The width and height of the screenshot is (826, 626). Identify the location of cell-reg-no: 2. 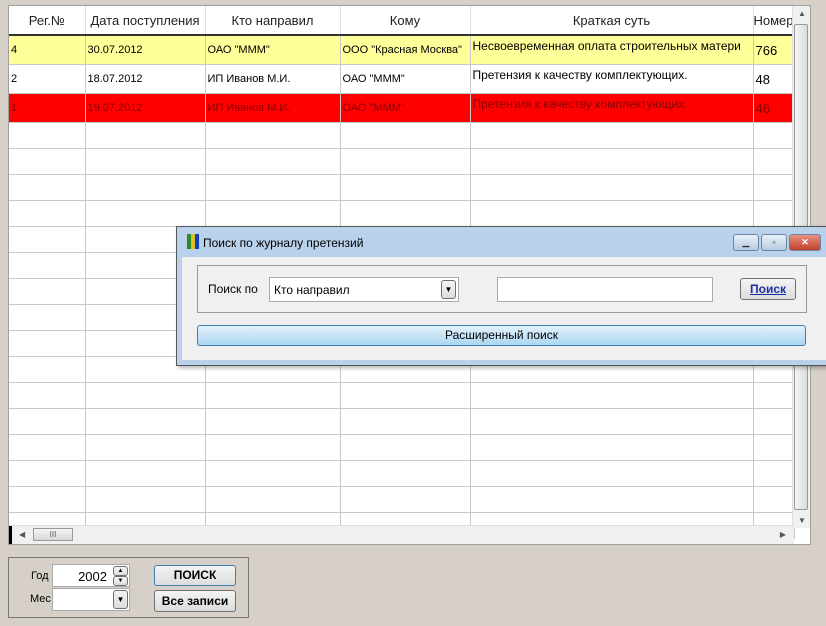
(47, 79).